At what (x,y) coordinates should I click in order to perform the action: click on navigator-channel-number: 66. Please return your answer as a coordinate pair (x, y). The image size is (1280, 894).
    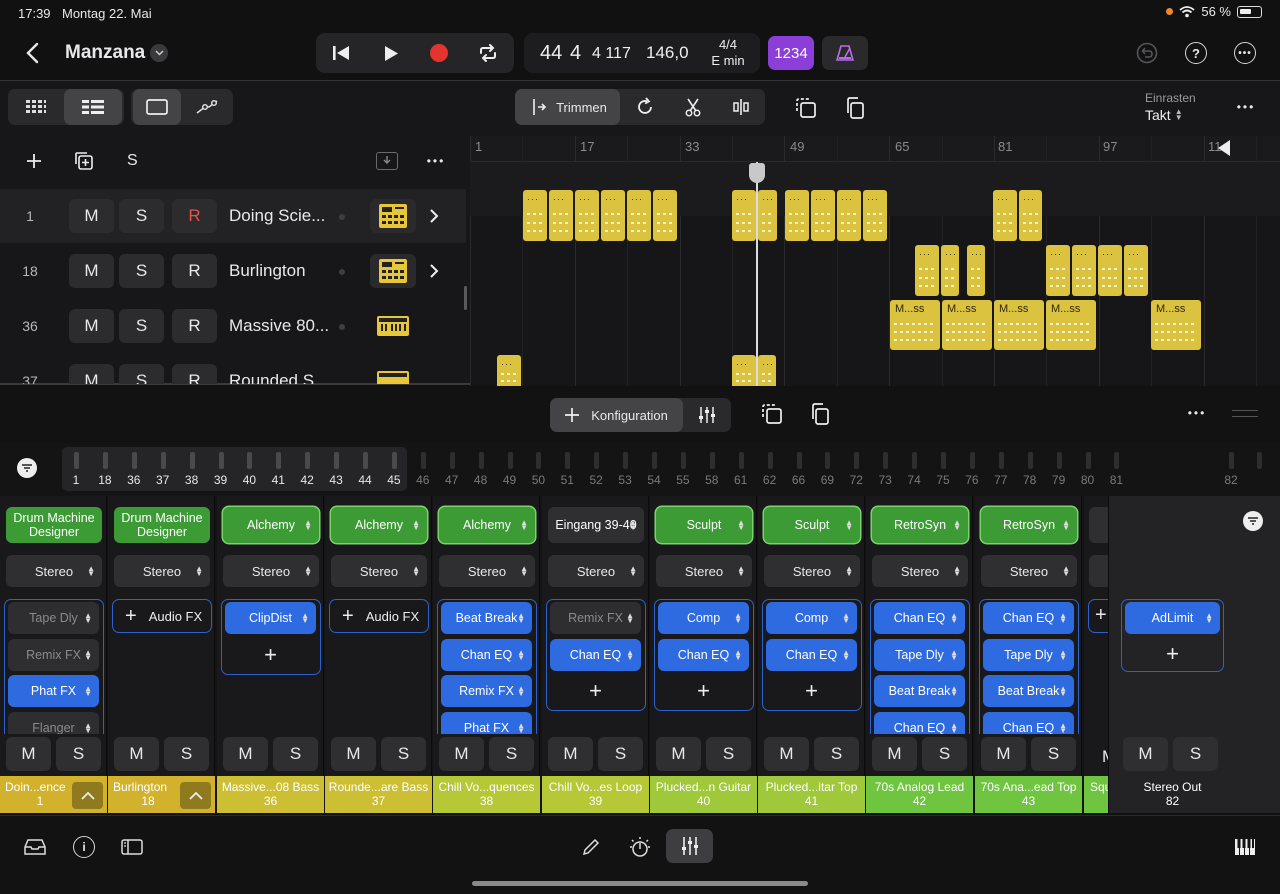
    Looking at the image, I should click on (799, 480).